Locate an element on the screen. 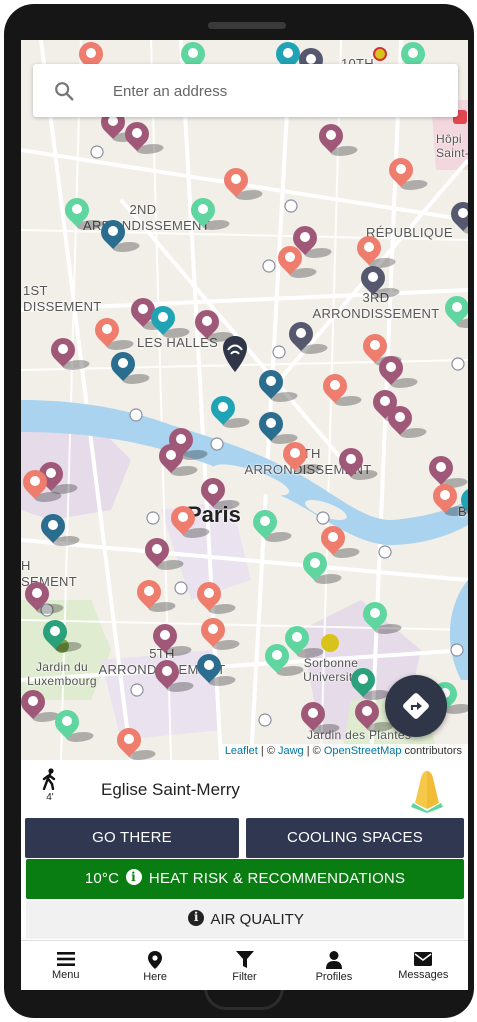  air-quality-button: AIR QUALITY is located at coordinates (245, 918).